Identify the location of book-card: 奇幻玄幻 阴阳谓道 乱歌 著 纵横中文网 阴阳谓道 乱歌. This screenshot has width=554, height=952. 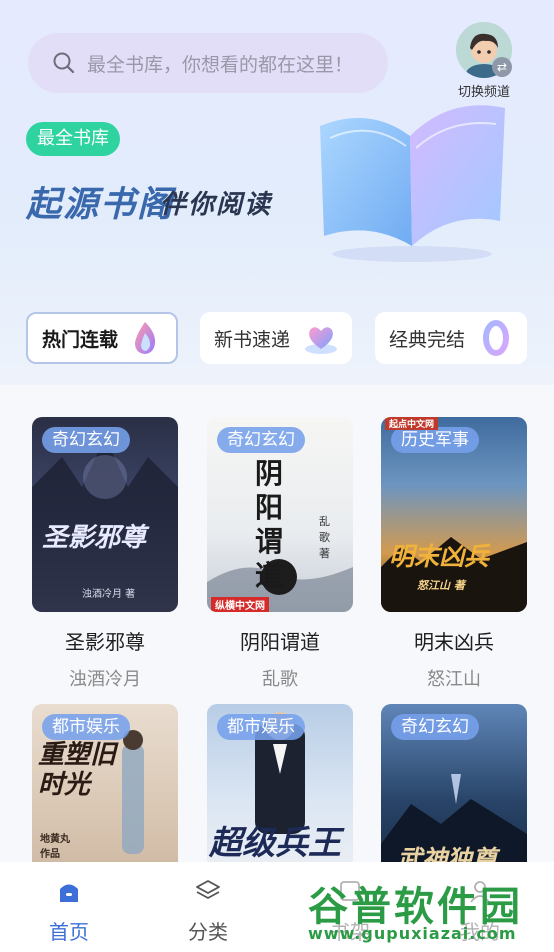
(280, 554).